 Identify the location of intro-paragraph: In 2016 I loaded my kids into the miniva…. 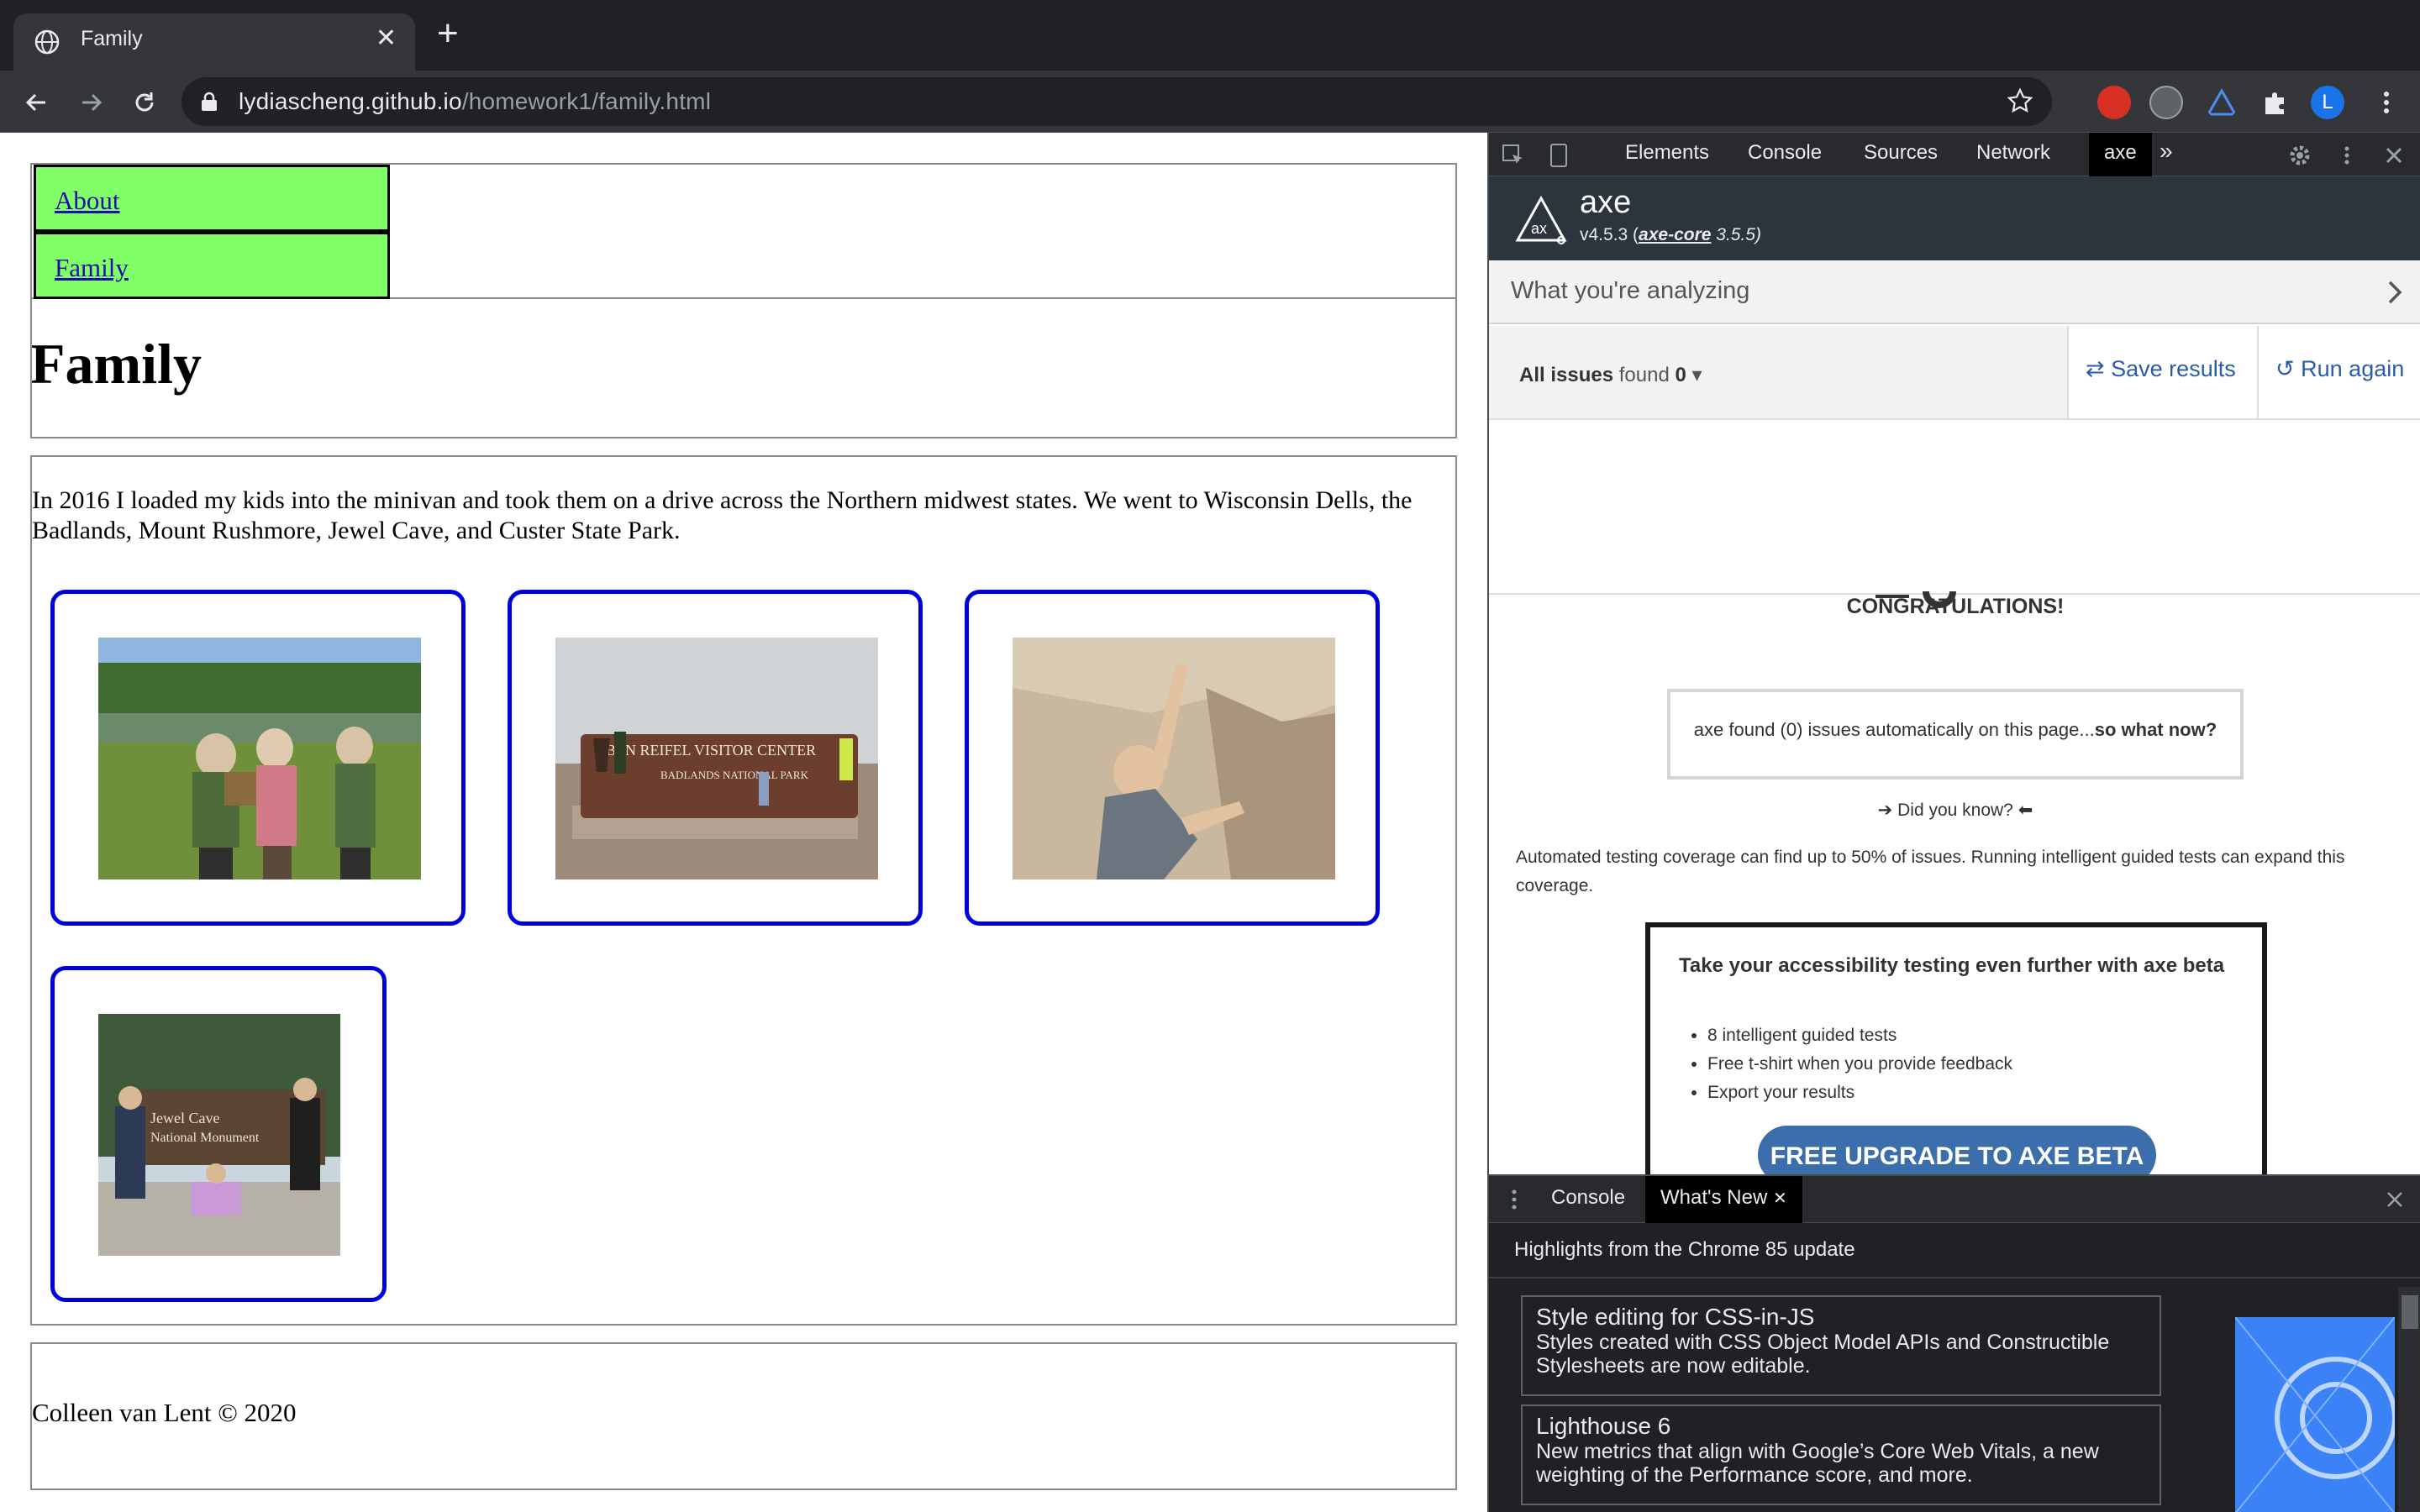
(722, 515).